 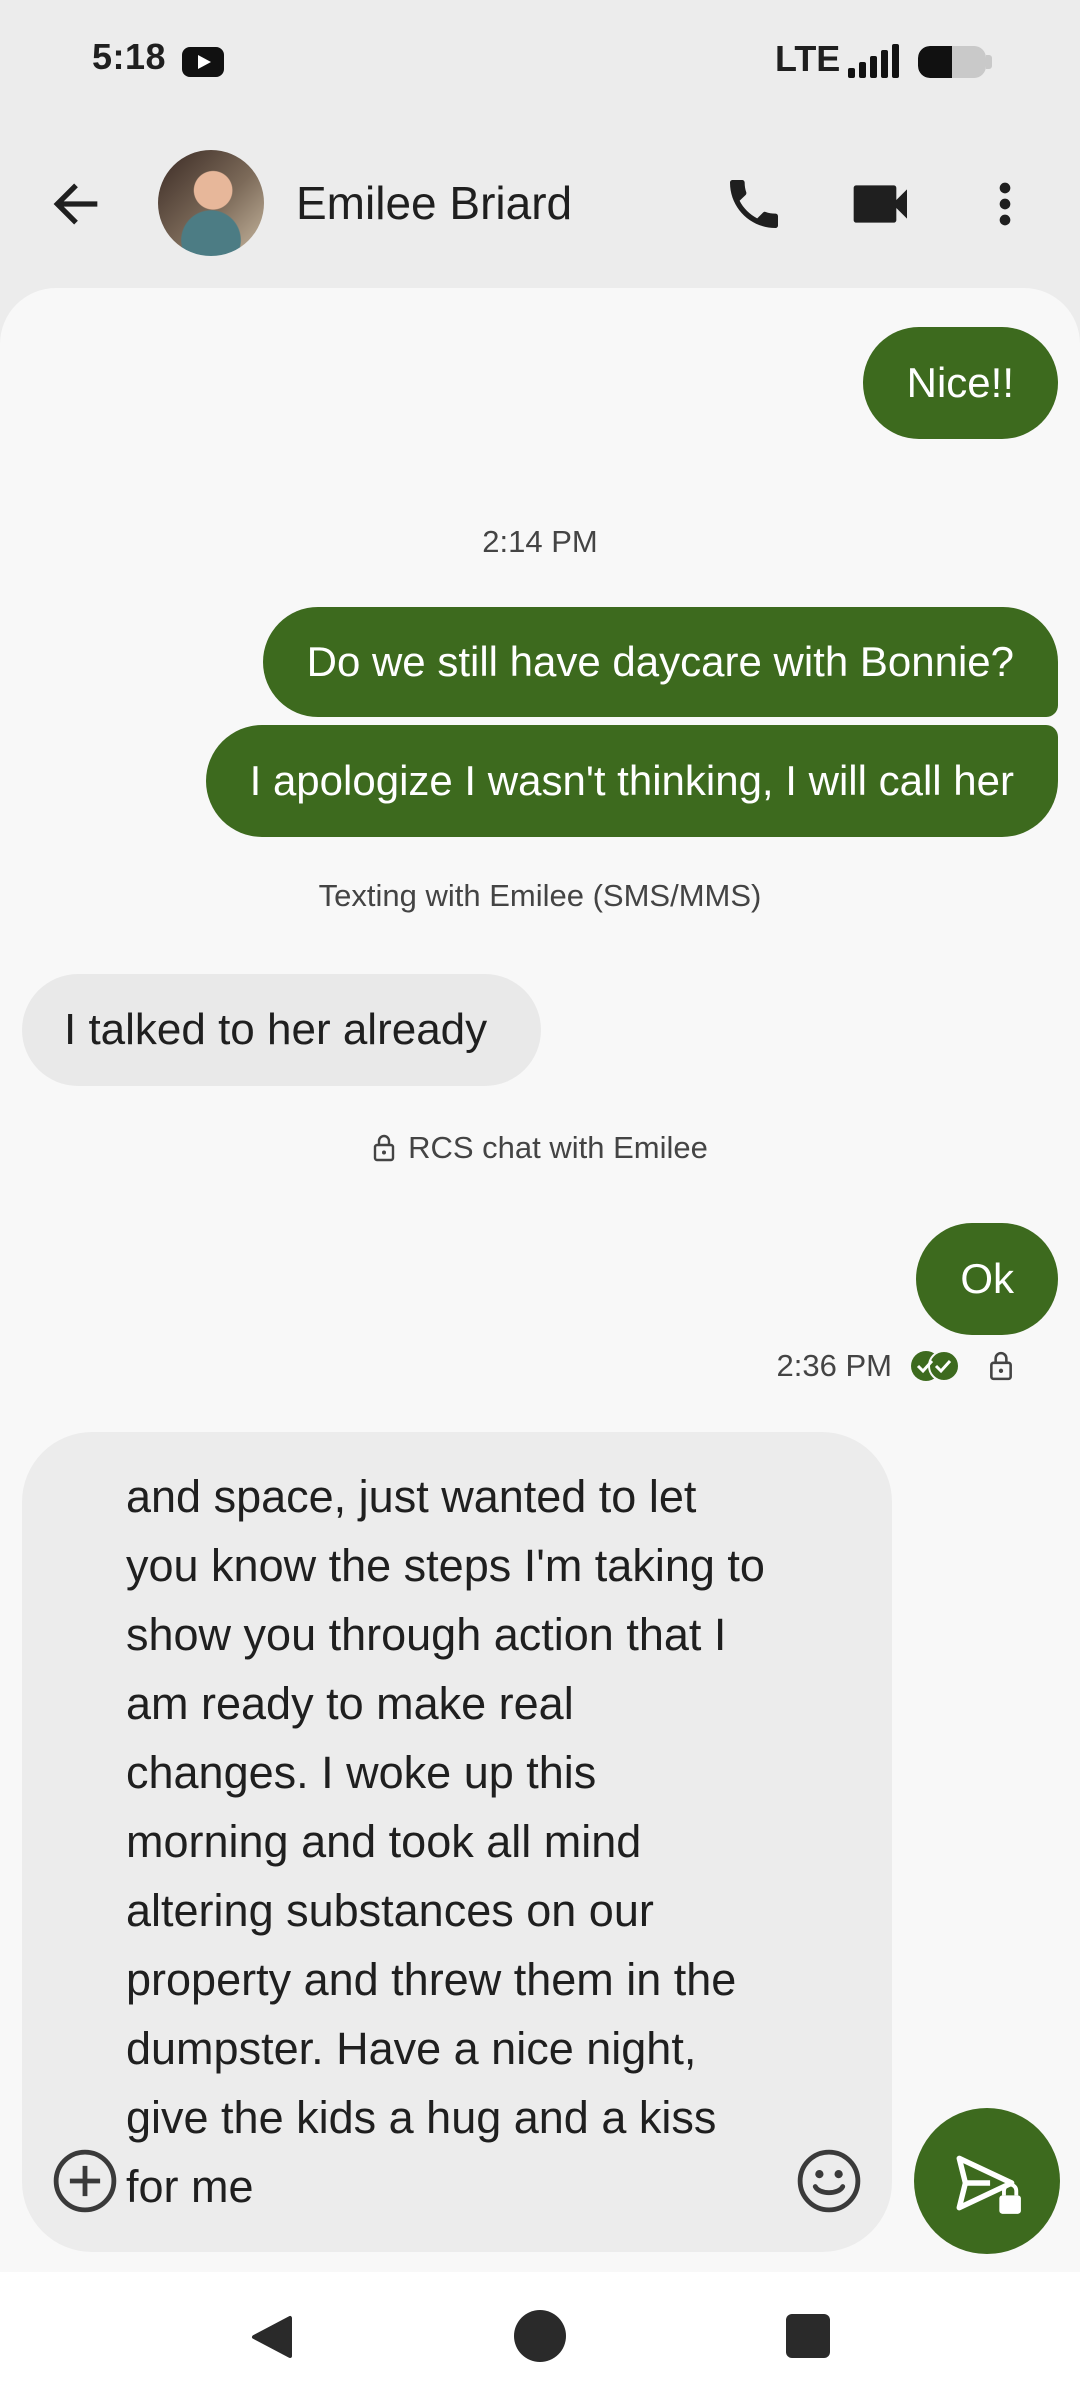 I want to click on message-timestamp: 2:36 PM, so click(x=834, y=1365).